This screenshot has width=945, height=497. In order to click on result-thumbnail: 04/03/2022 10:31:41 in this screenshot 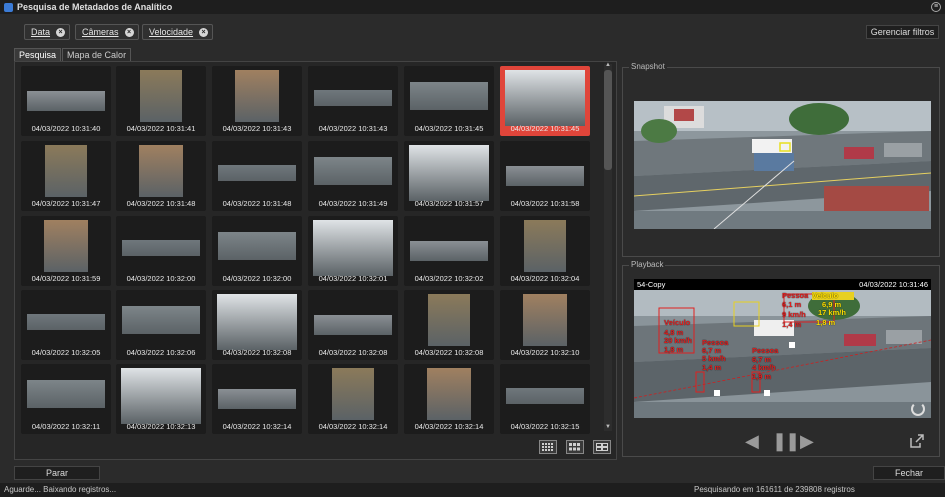, I will do `click(161, 101)`.